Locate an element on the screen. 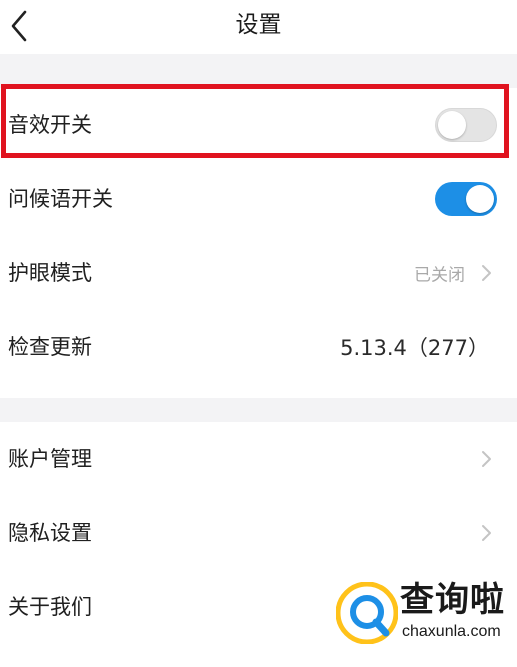 The image size is (517, 667). sound-effects-toggle is located at coordinates (466, 125).